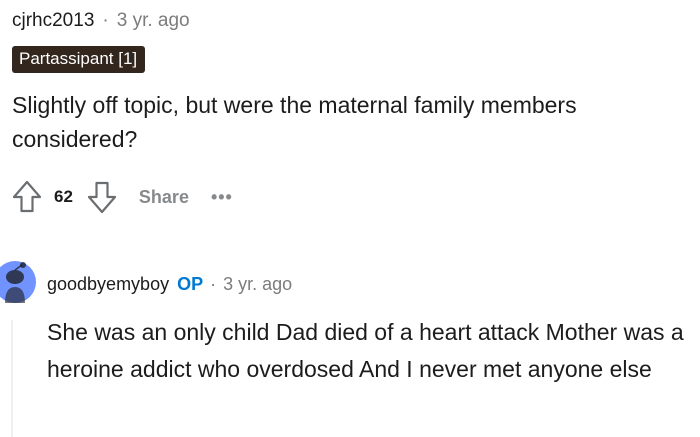  What do you see at coordinates (12, 378) in the screenshot?
I see `thread-line` at bounding box center [12, 378].